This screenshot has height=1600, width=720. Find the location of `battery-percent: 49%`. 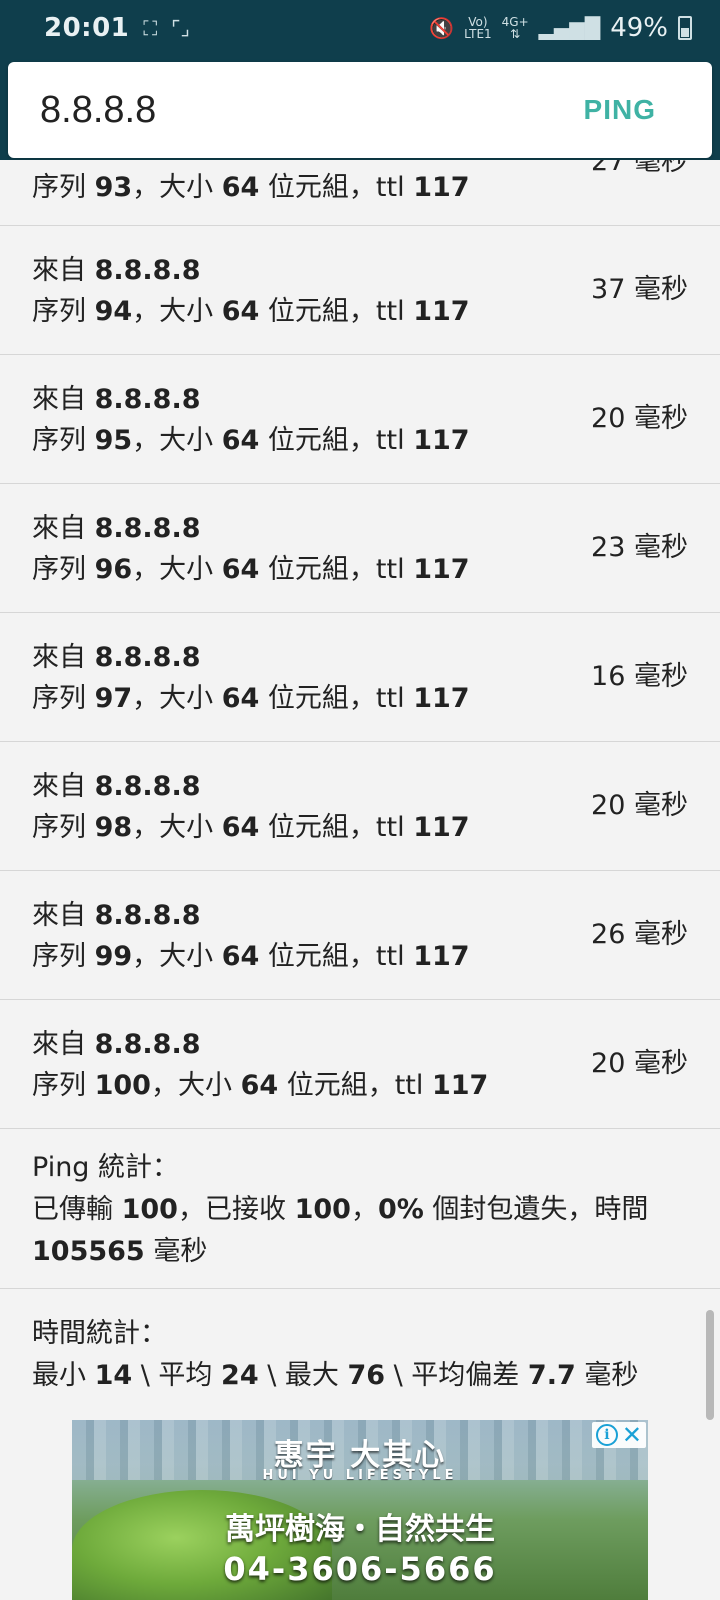

battery-percent: 49% is located at coordinates (639, 28).